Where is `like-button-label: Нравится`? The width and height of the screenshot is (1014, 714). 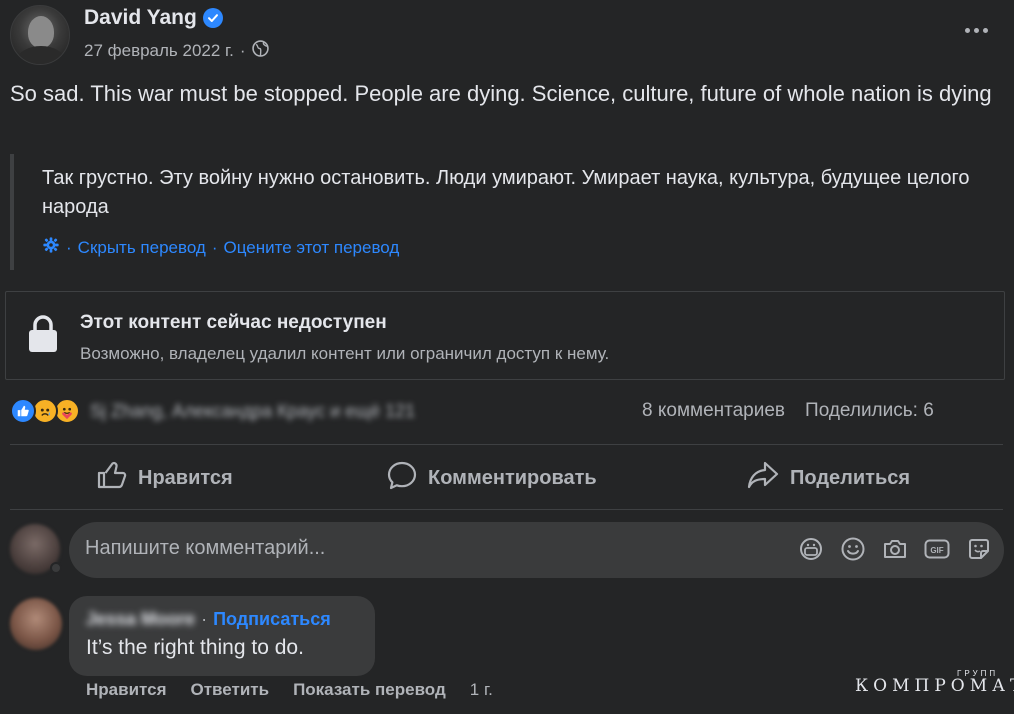
like-button-label: Нравится is located at coordinates (185, 477).